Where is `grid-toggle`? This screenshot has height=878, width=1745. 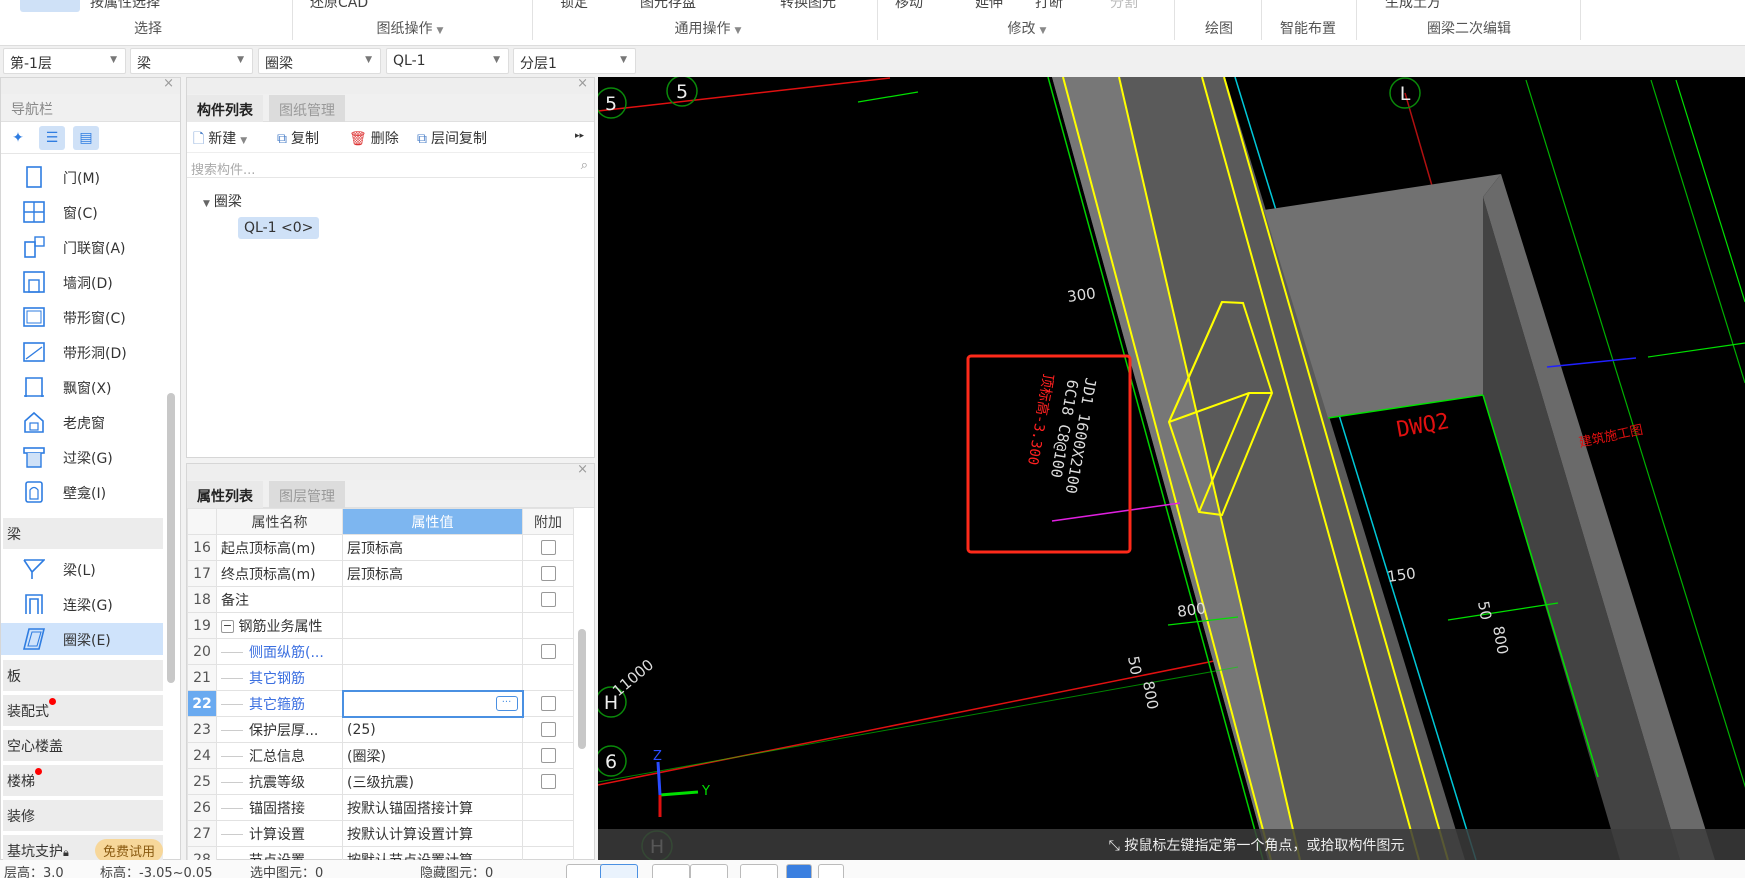
grid-toggle is located at coordinates (759, 871).